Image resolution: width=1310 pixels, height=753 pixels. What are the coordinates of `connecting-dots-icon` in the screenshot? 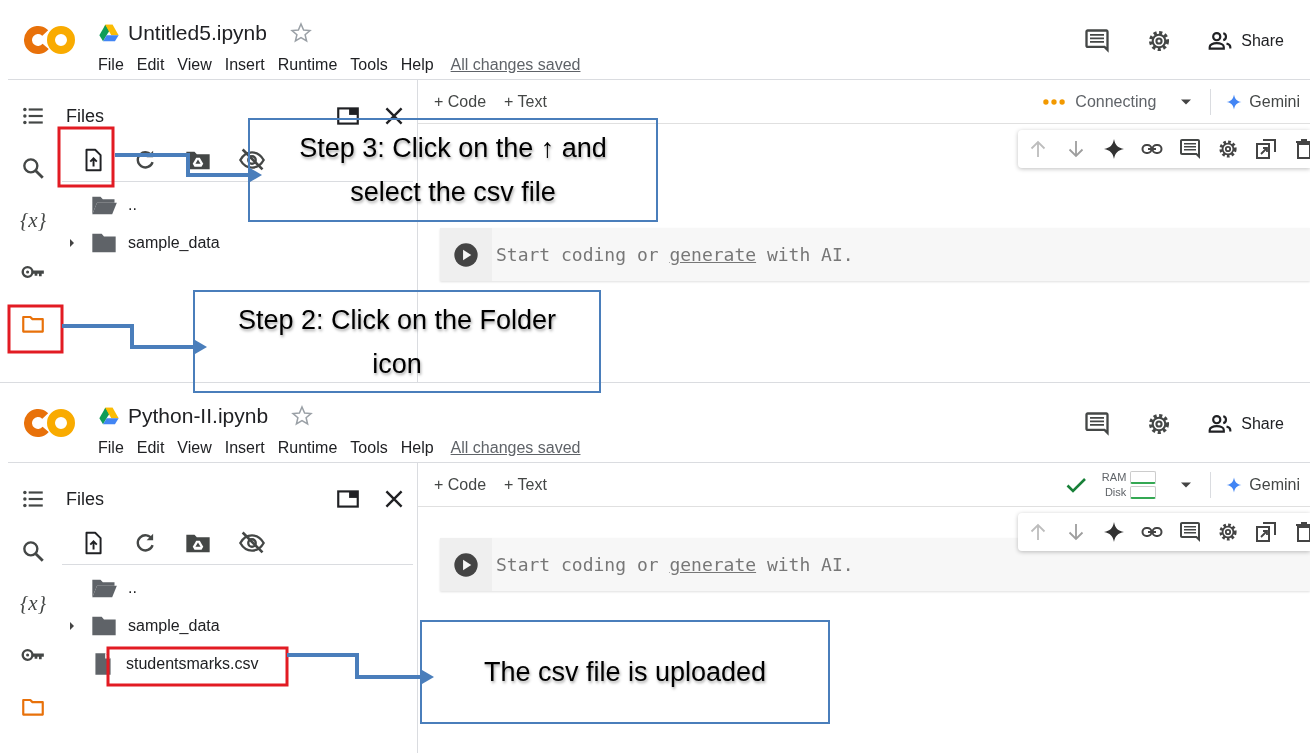 It's located at (1054, 101).